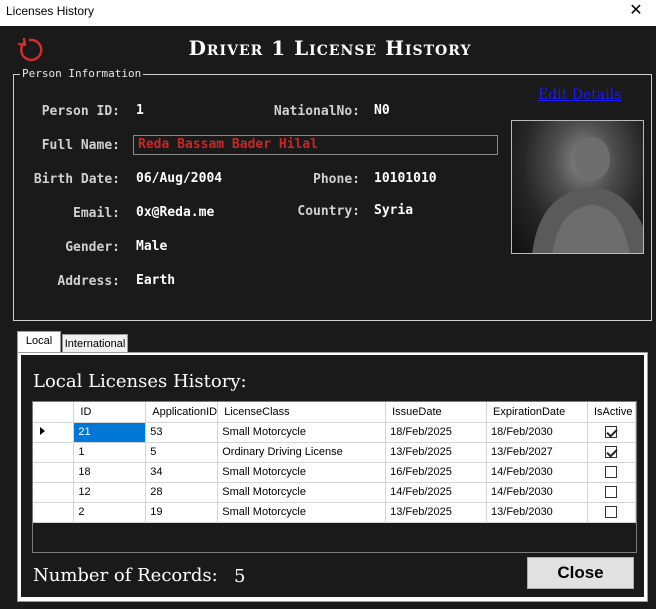  I want to click on cell-application-id: 28, so click(182, 492).